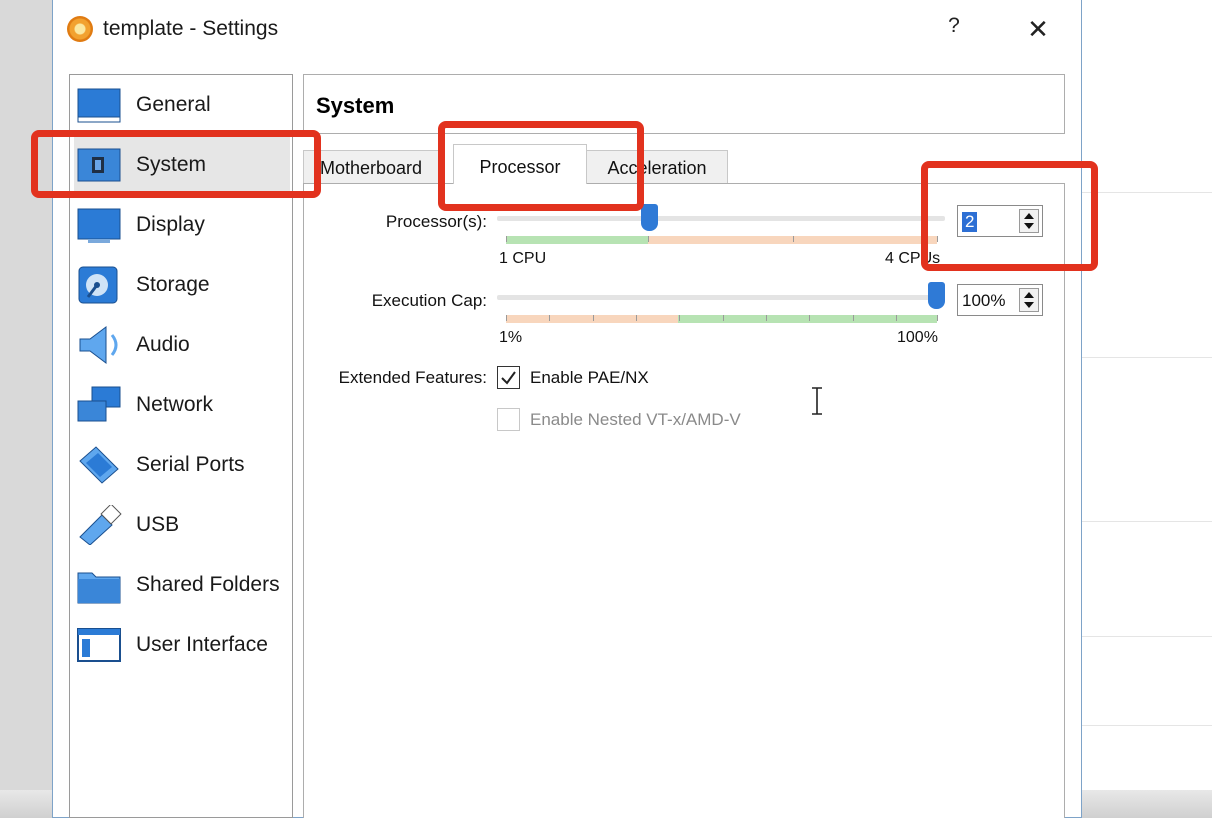  I want to click on enable-pae-label: Enable PAE/NX, so click(589, 378).